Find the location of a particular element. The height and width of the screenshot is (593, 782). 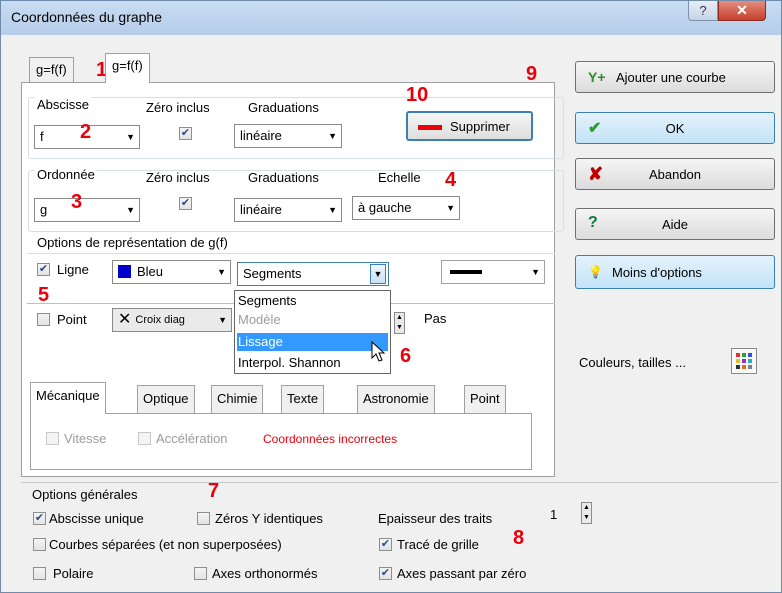

axes-zero-label: Axes passant par zéro is located at coordinates (462, 573).